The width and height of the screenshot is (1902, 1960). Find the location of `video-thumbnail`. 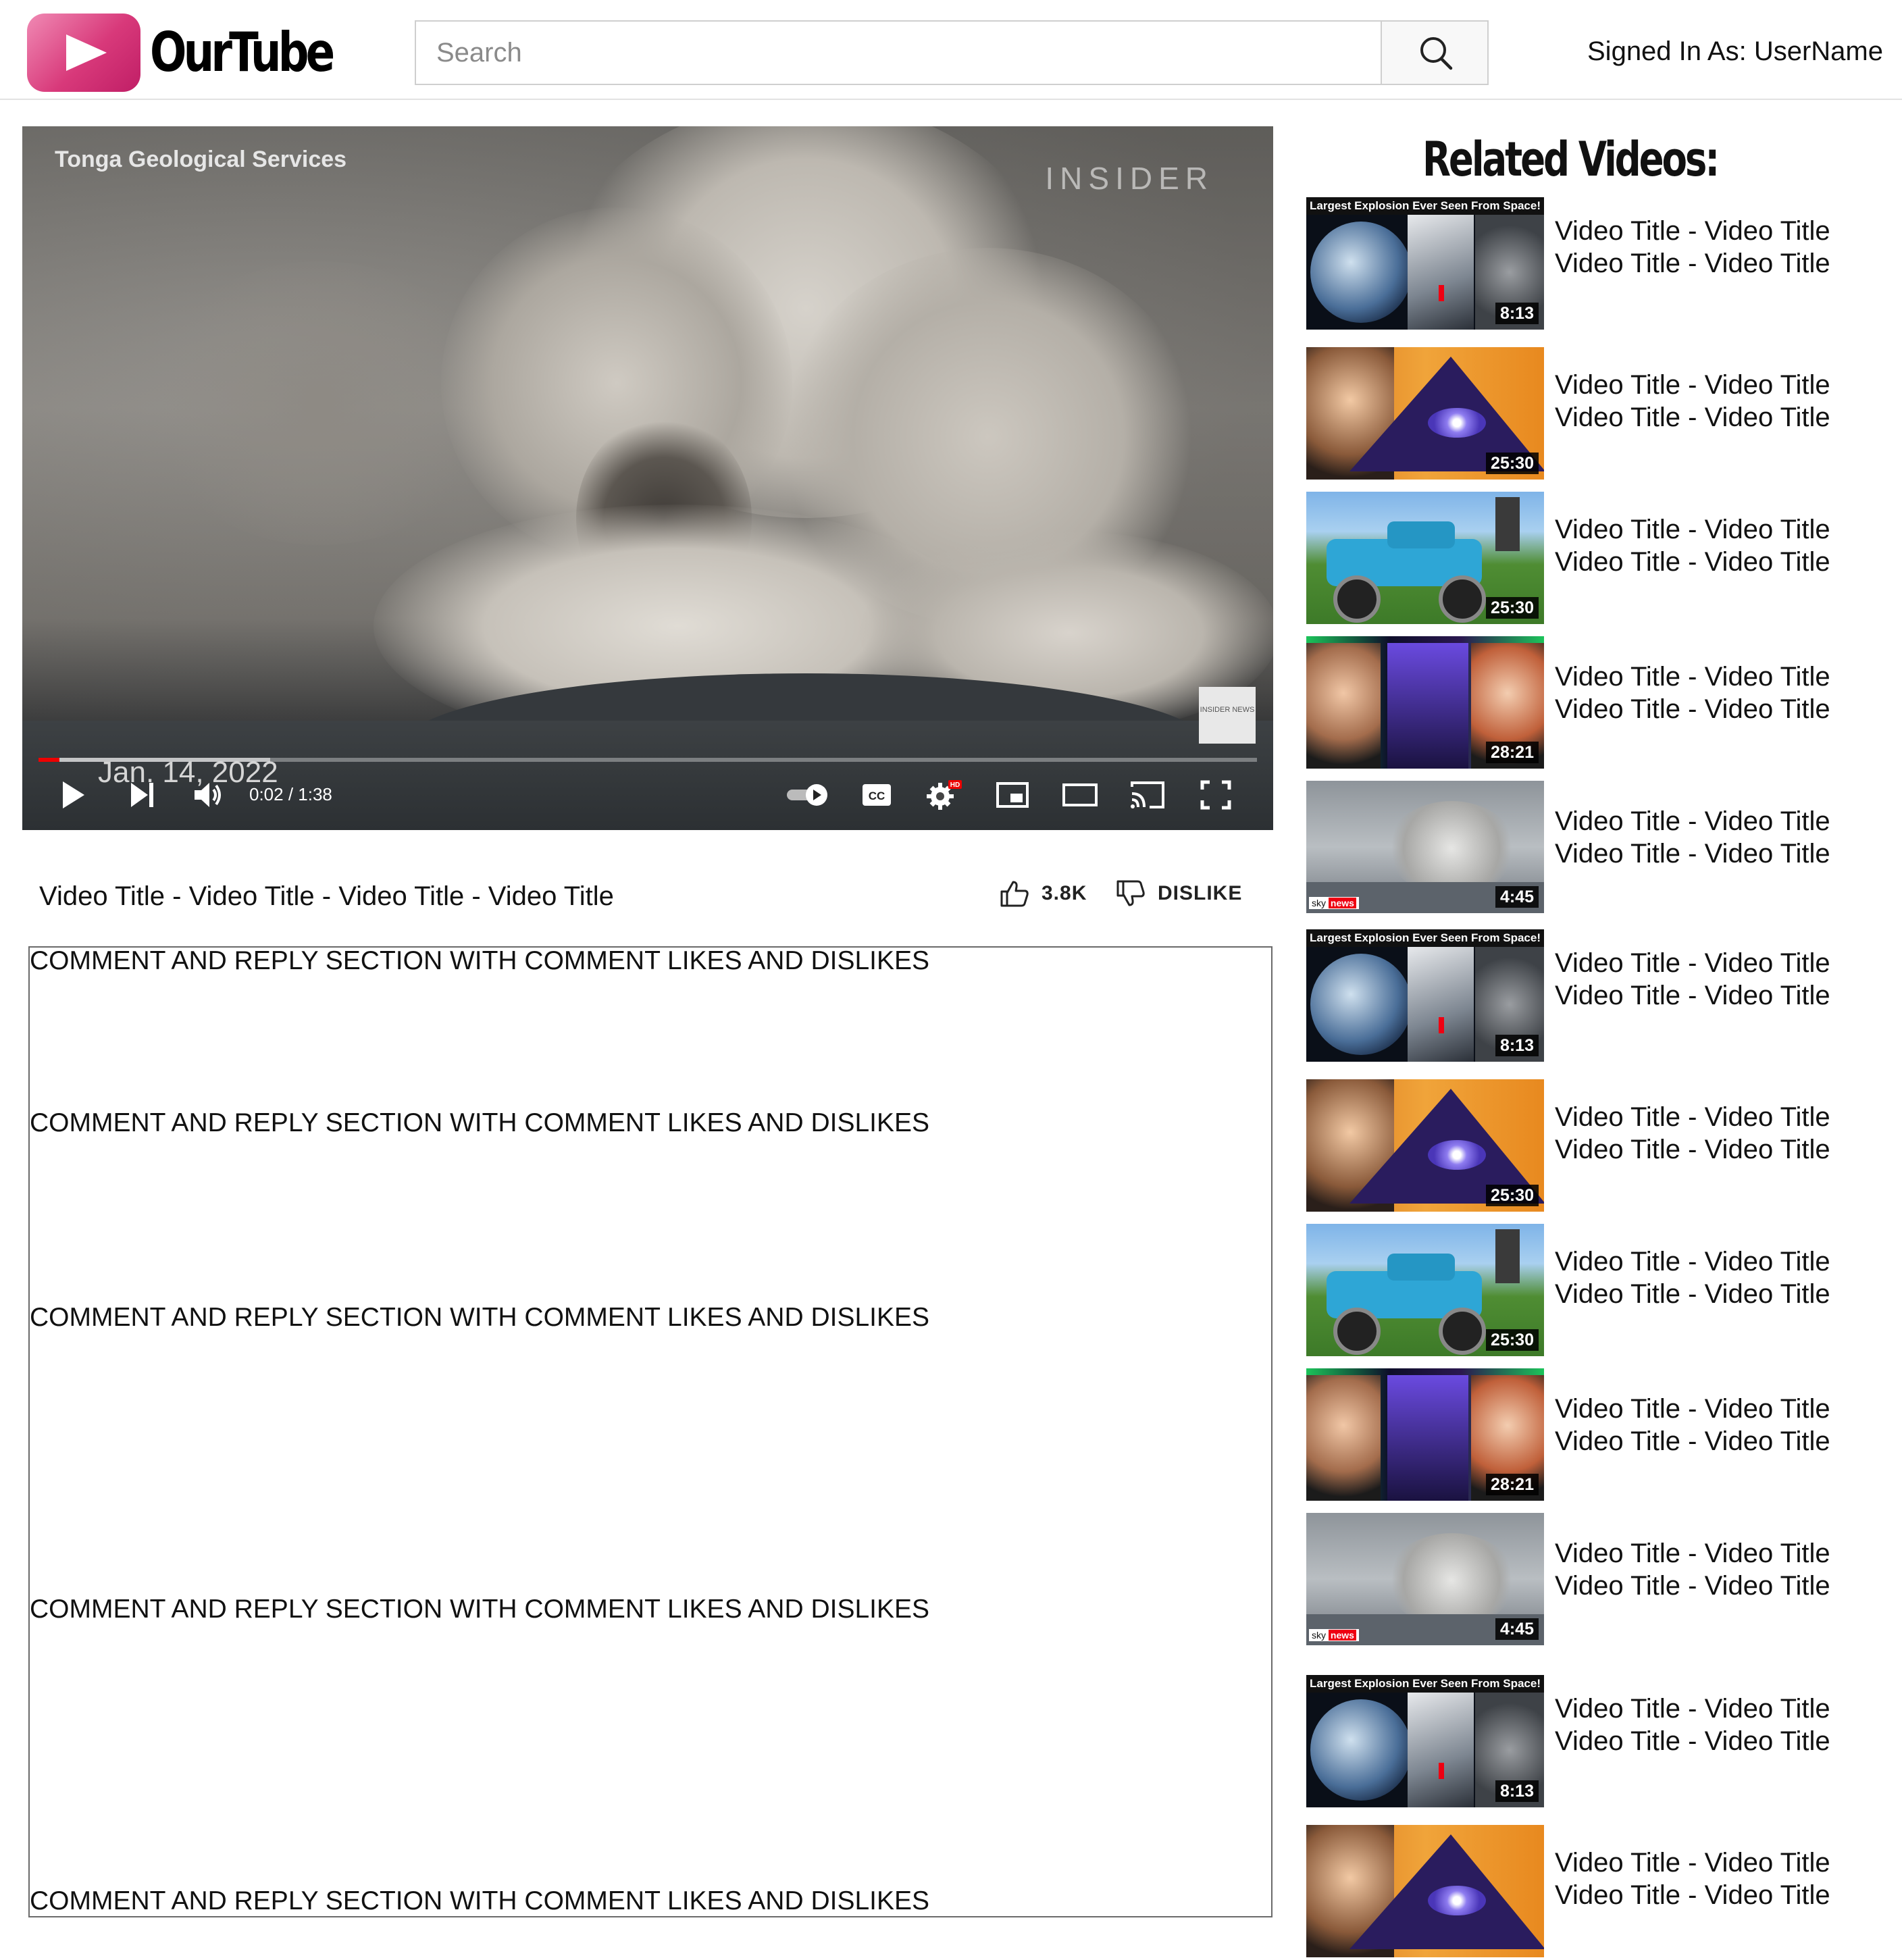

video-thumbnail is located at coordinates (1425, 1891).